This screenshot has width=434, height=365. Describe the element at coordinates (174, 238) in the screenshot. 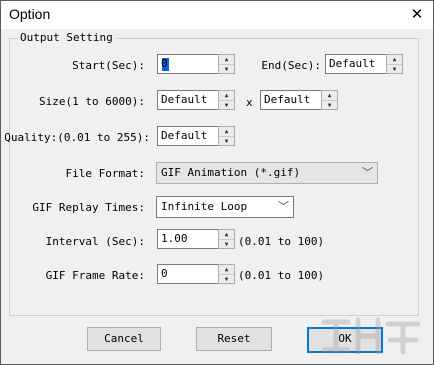

I see `interval-value: 1.00` at that location.